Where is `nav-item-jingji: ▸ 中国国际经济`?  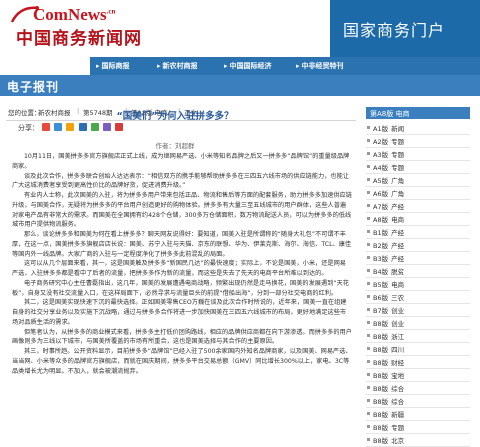 nav-item-jingji: ▸ 中国国际经济 is located at coordinates (248, 66).